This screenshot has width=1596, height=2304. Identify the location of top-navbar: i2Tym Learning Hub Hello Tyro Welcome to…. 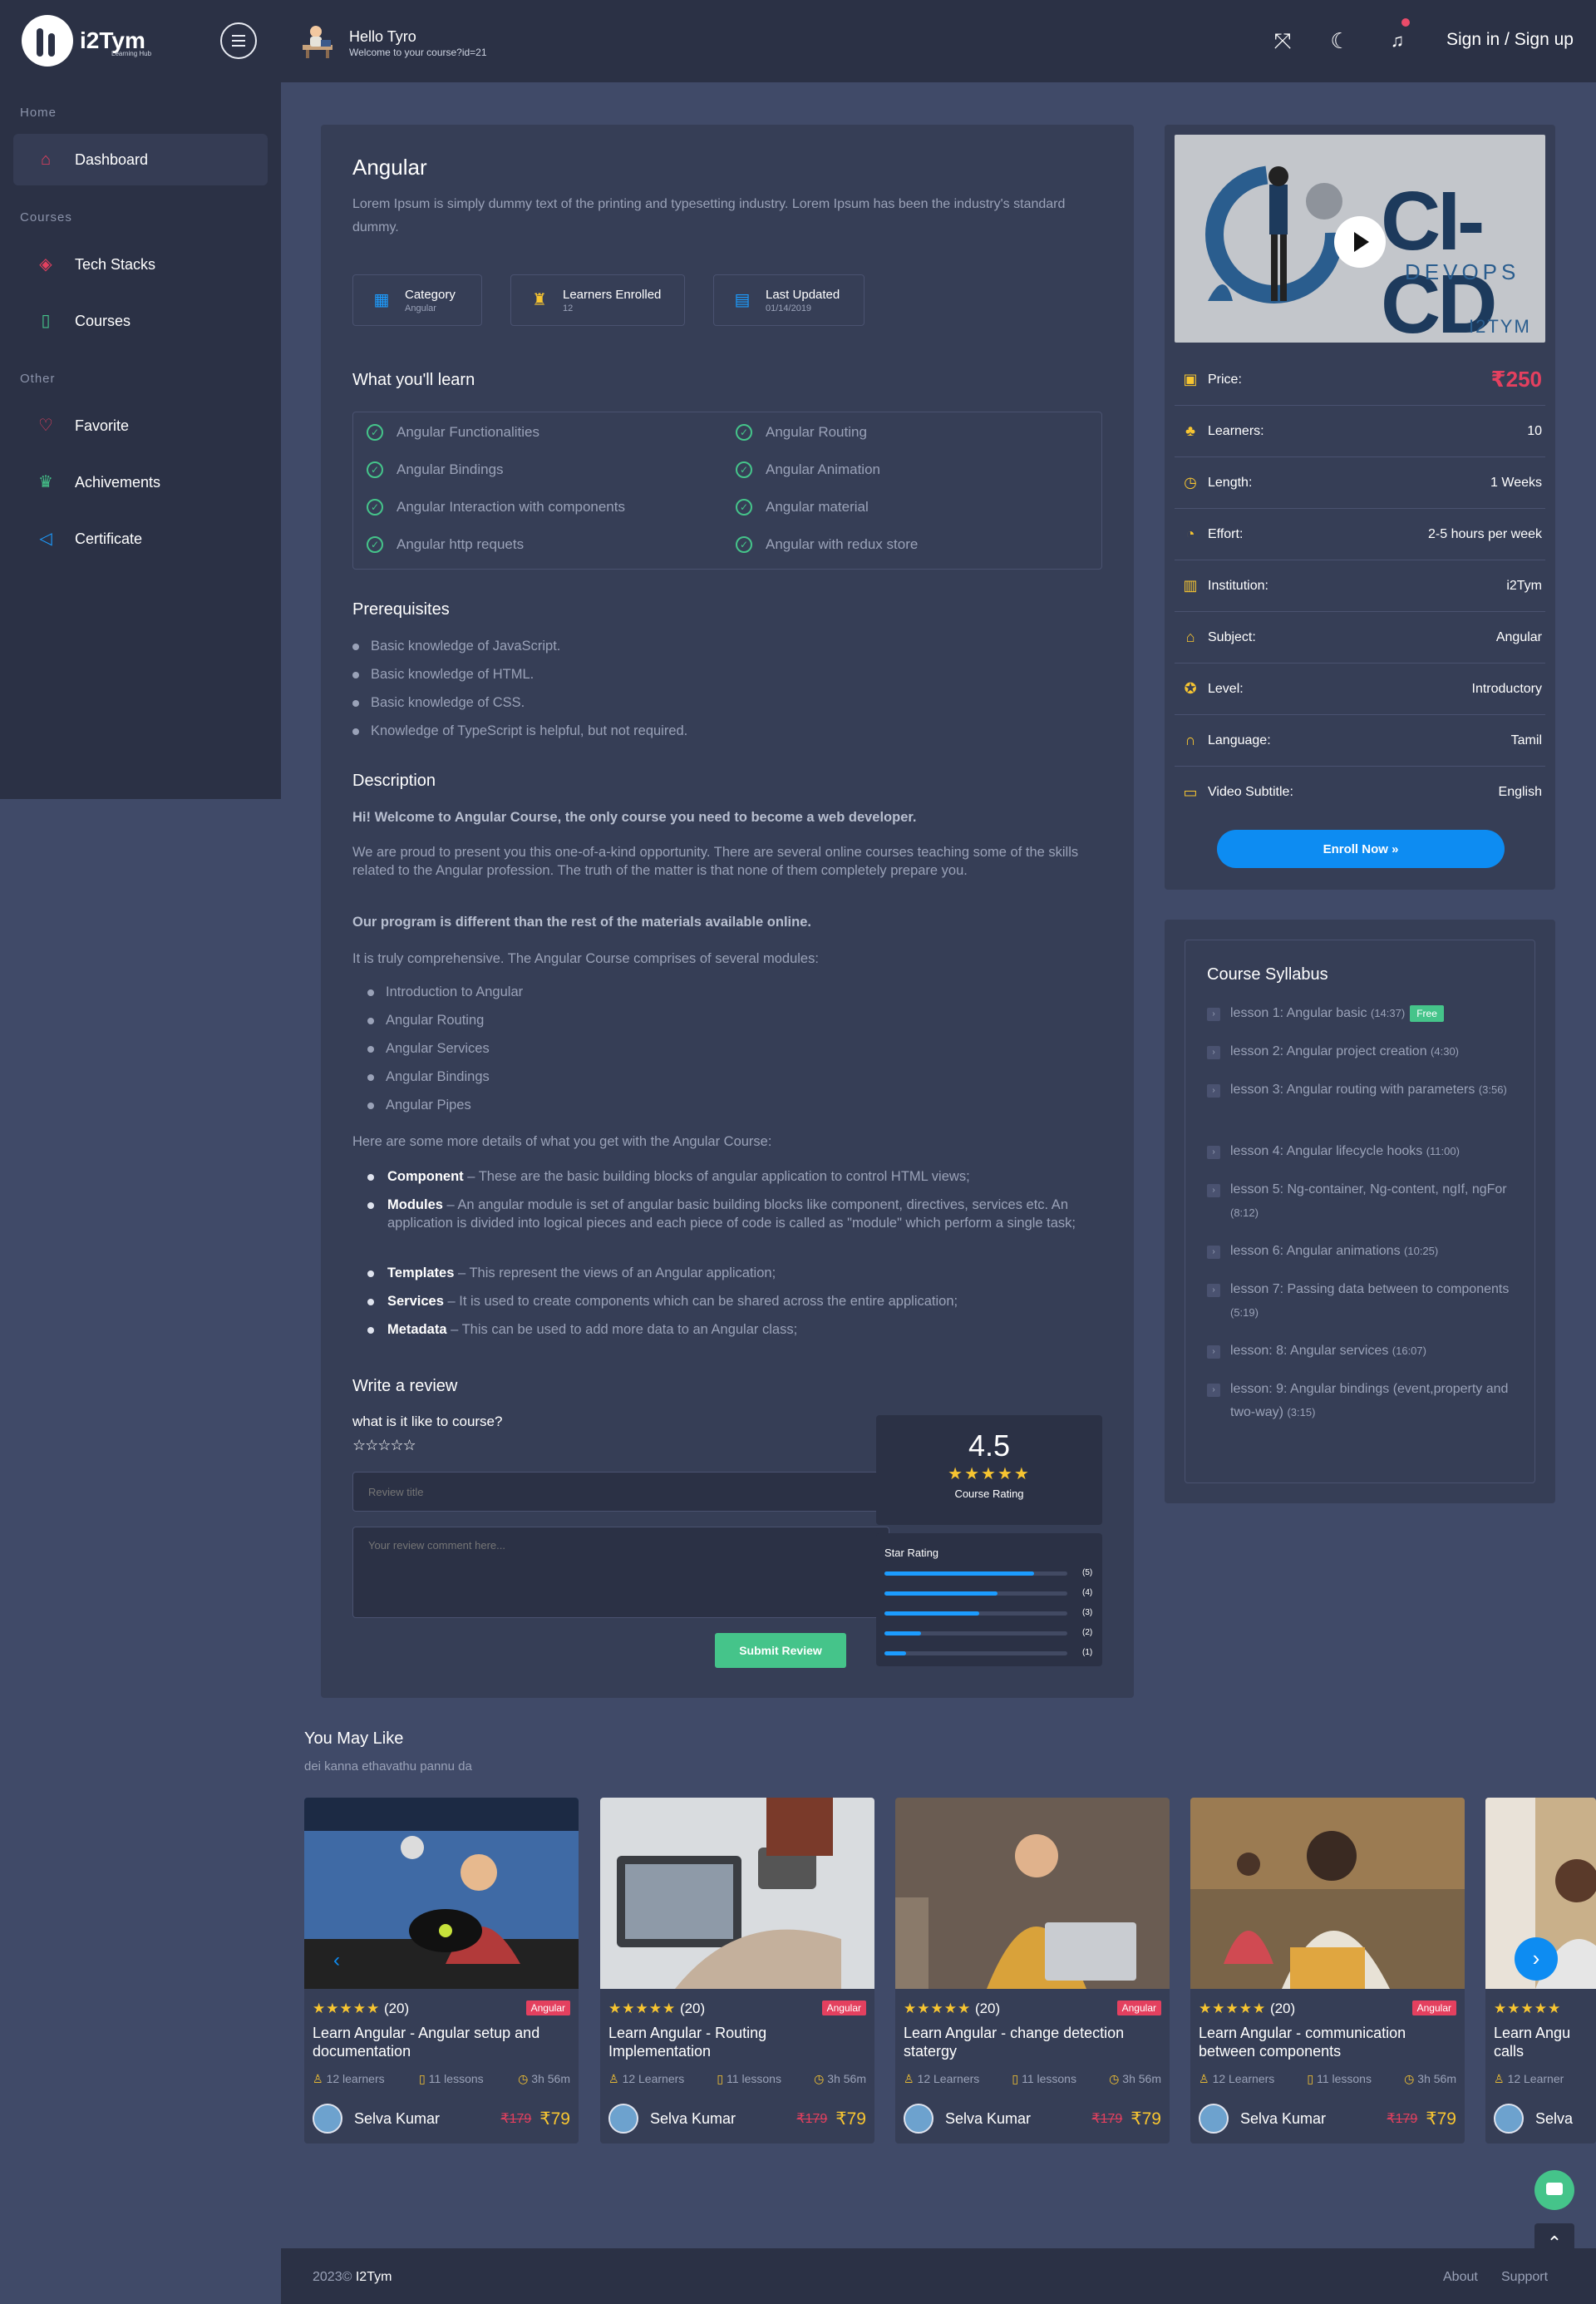
(798, 41).